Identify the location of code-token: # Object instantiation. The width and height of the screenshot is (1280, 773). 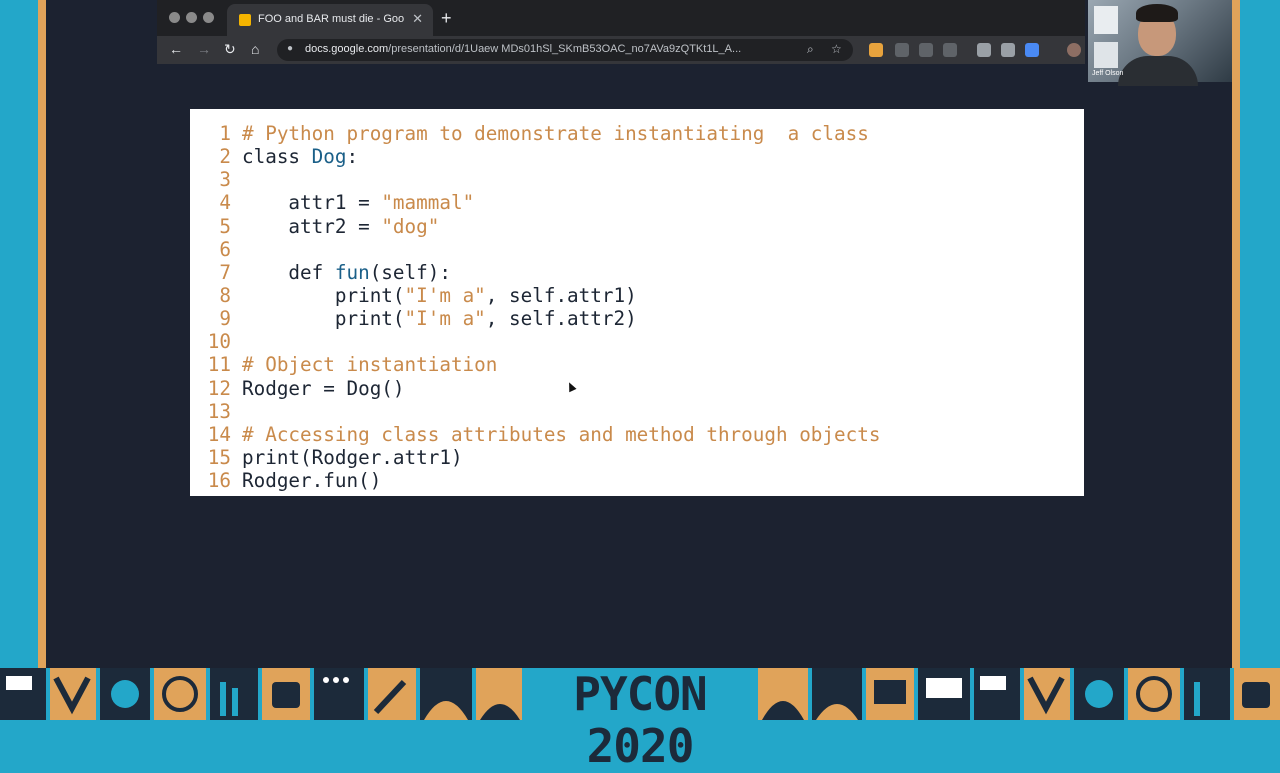
(370, 365).